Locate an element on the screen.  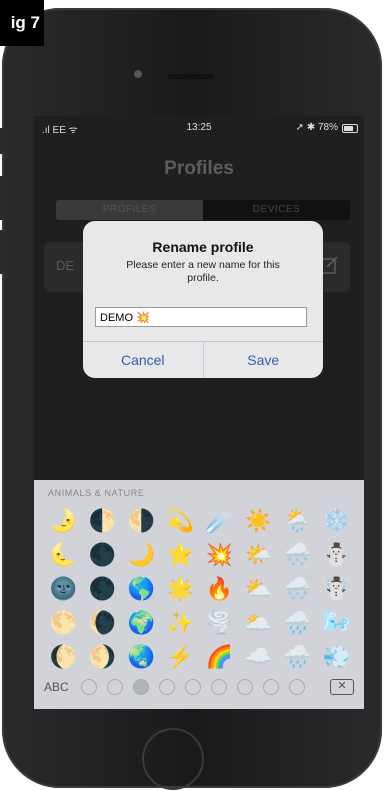
battery-icon is located at coordinates (350, 128).